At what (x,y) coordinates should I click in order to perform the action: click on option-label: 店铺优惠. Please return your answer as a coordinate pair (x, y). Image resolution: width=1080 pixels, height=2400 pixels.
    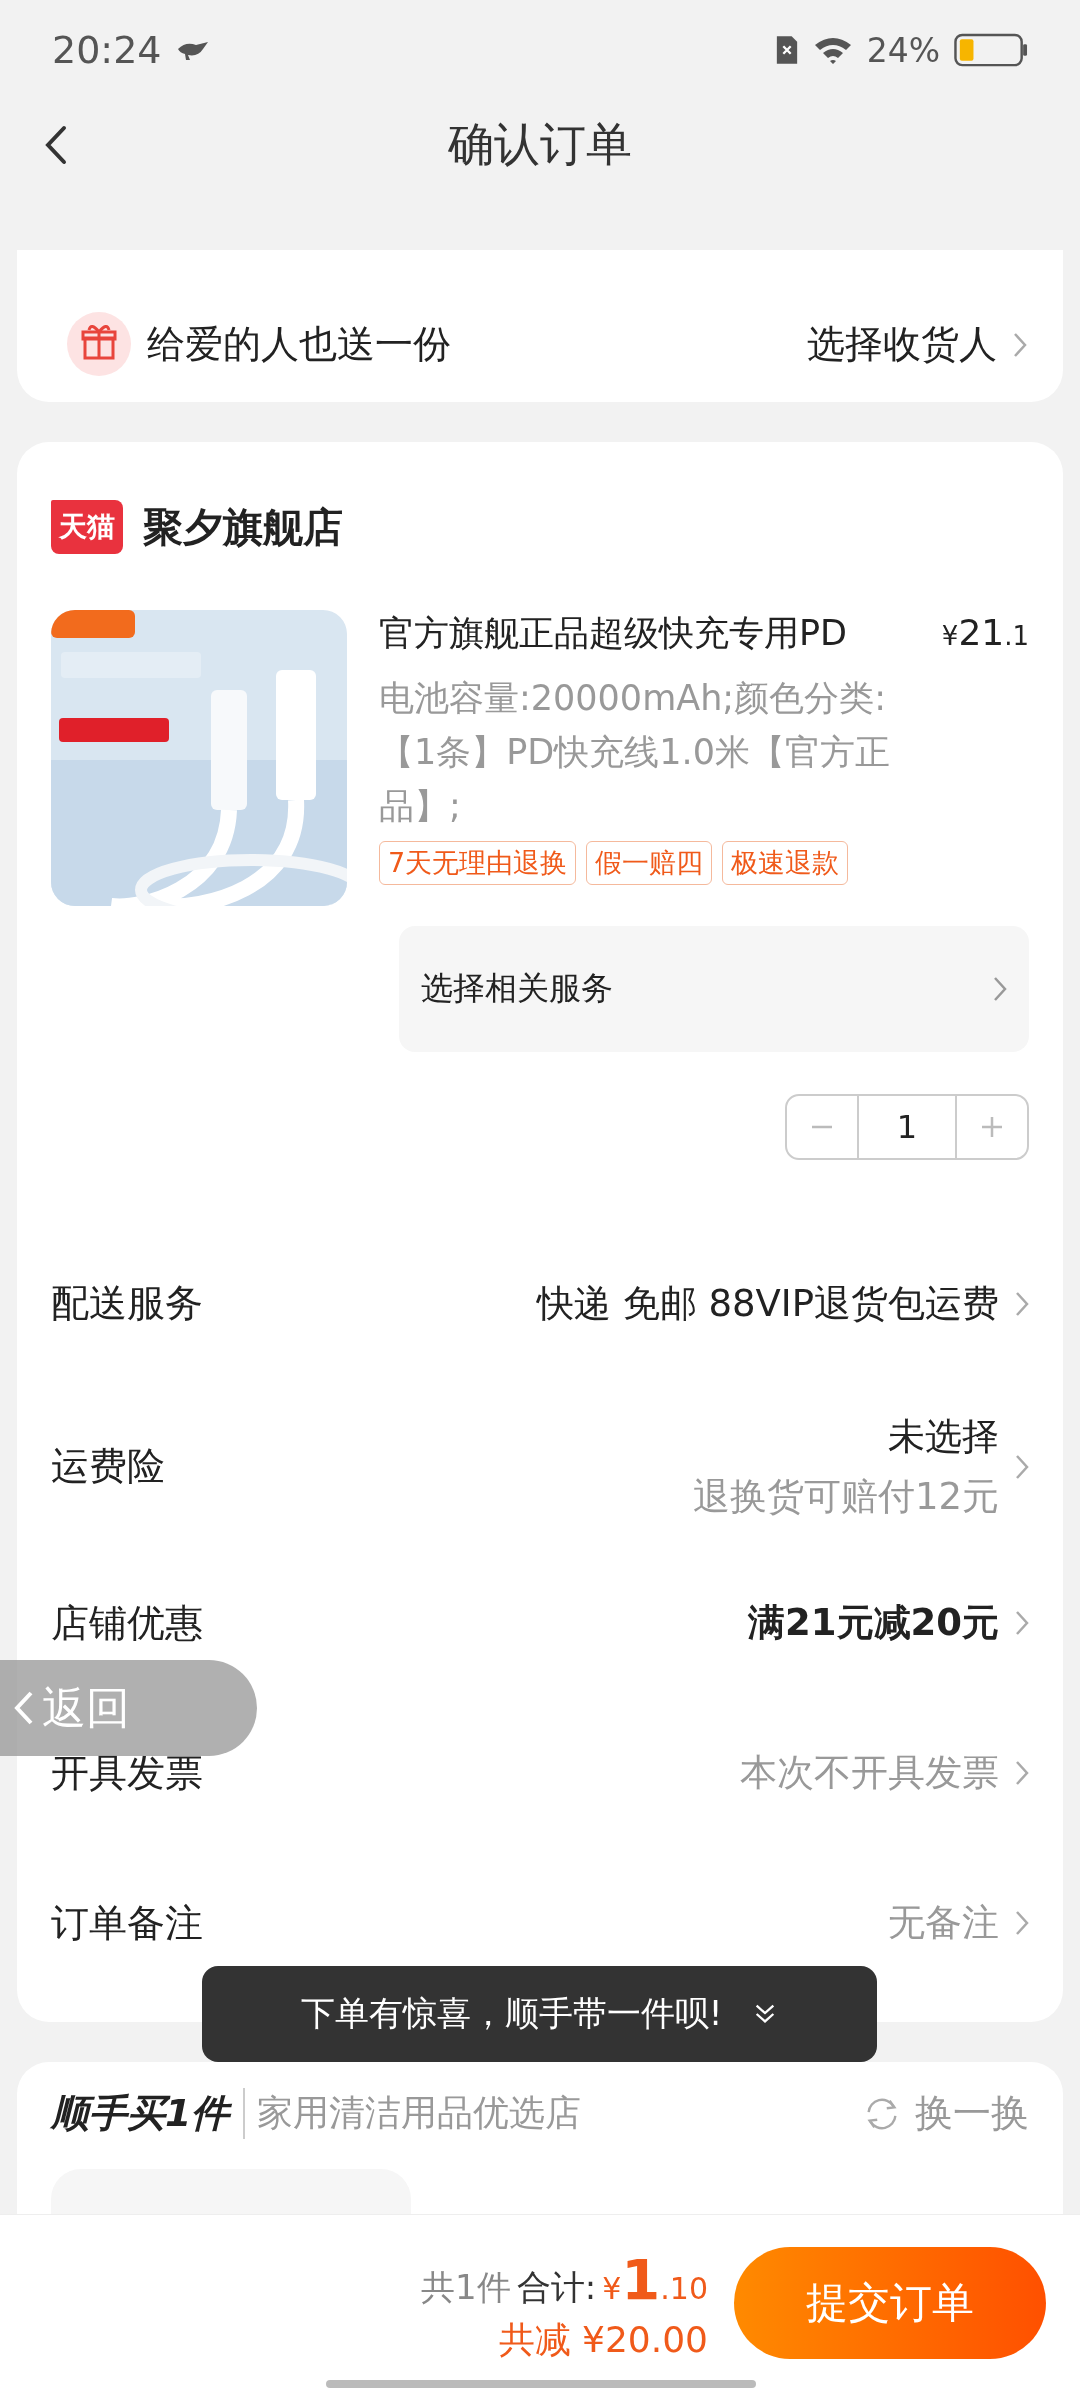
    Looking at the image, I should click on (127, 1623).